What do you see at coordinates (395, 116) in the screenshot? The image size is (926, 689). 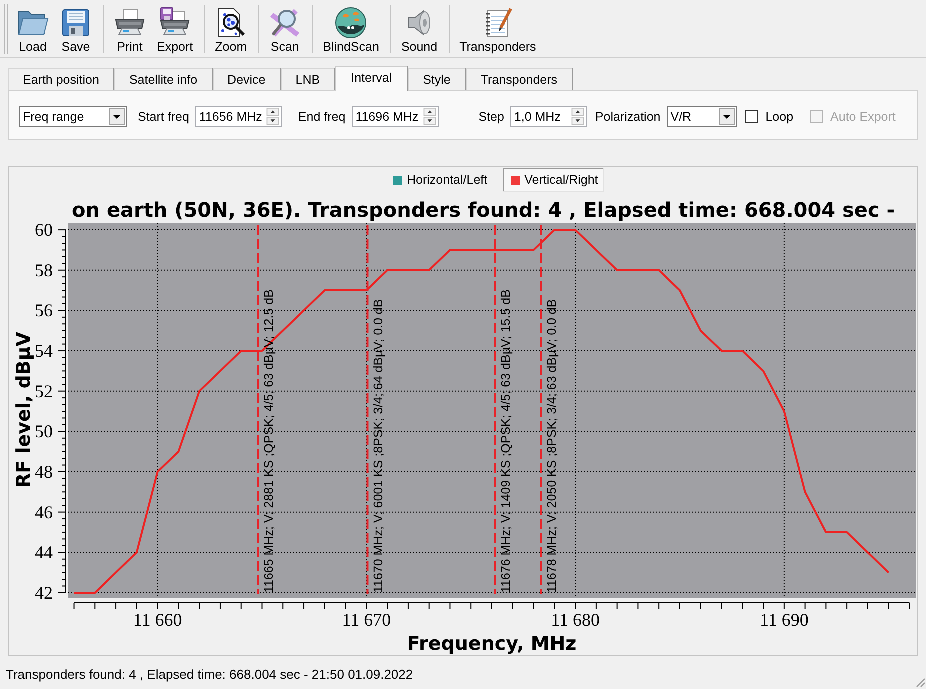 I see `spinbox: 11696 MHz` at bounding box center [395, 116].